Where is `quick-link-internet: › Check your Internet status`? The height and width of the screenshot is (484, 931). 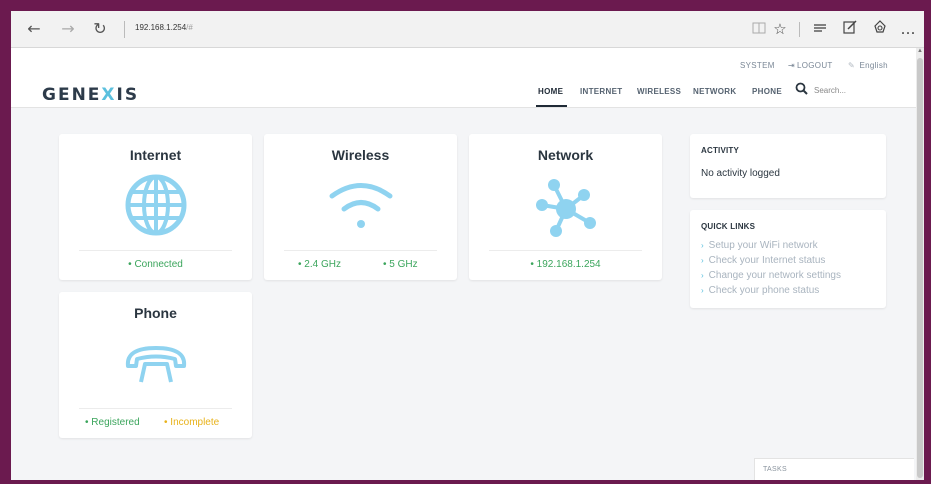 quick-link-internet: › Check your Internet status is located at coordinates (763, 260).